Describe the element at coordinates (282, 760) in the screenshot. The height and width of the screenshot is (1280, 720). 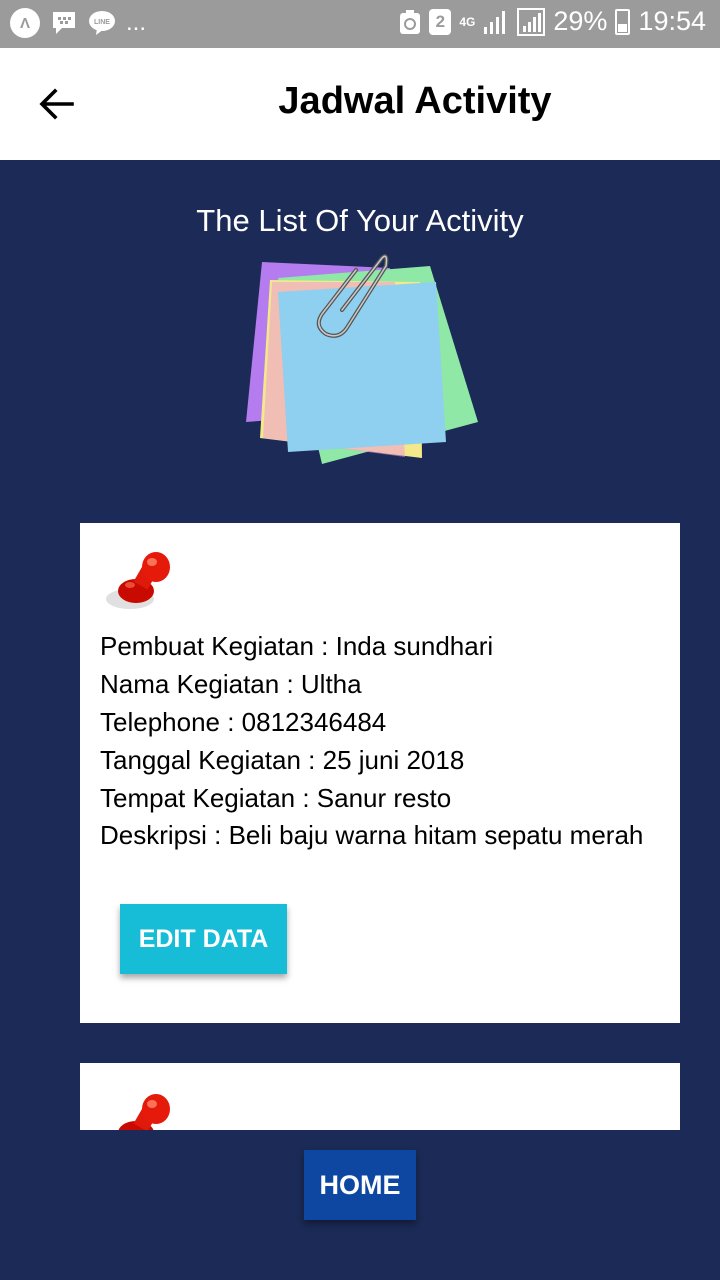
I see `tanggal-kegiatan-text: Tanggal Kegiatan : 25 juni 2018` at that location.